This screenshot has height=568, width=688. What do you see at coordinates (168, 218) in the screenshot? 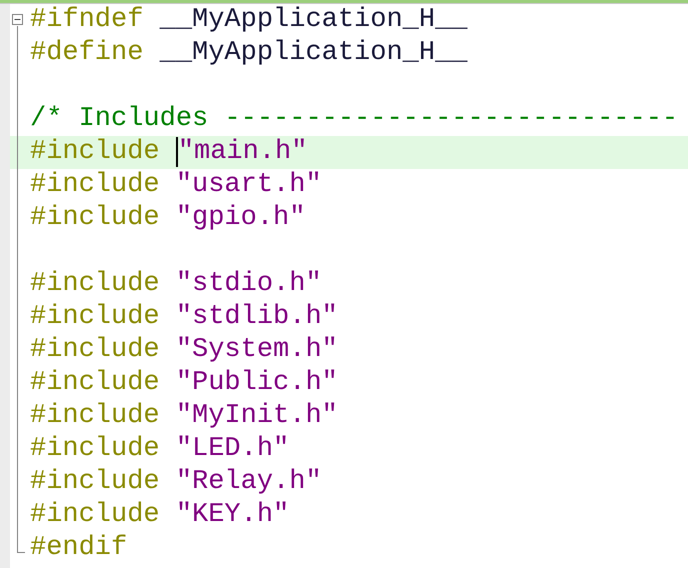
I see `code-line: #include "gpio.h"` at bounding box center [168, 218].